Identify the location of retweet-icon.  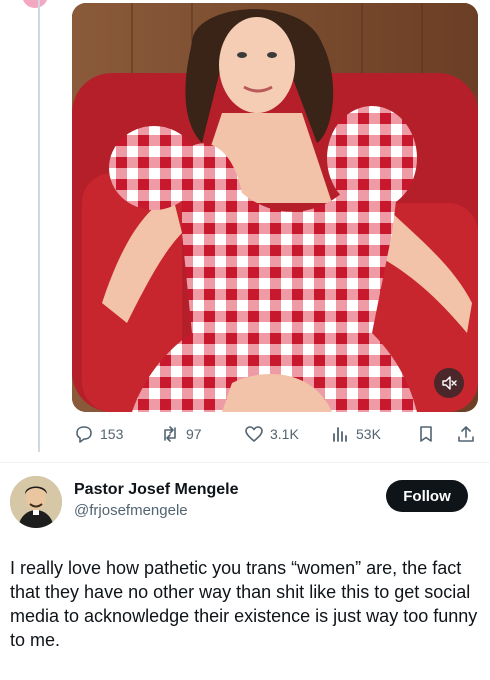
(170, 434).